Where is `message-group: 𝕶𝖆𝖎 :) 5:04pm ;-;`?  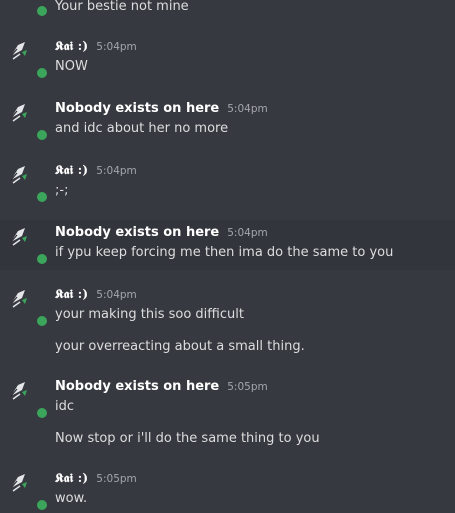
message-group: 𝕶𝖆𝖎 :) 5:04pm ;-; is located at coordinates (227, 182).